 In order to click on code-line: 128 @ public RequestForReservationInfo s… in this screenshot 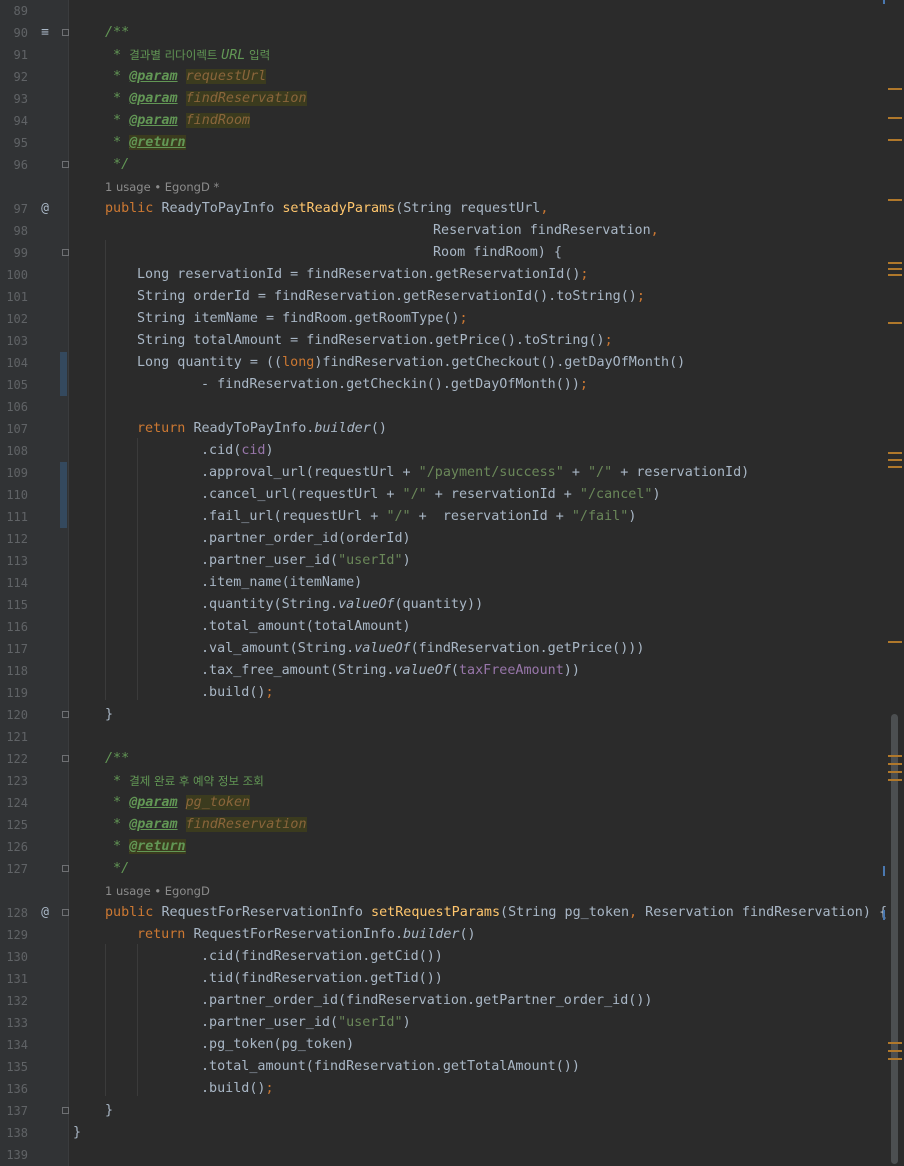, I will do `click(443, 913)`.